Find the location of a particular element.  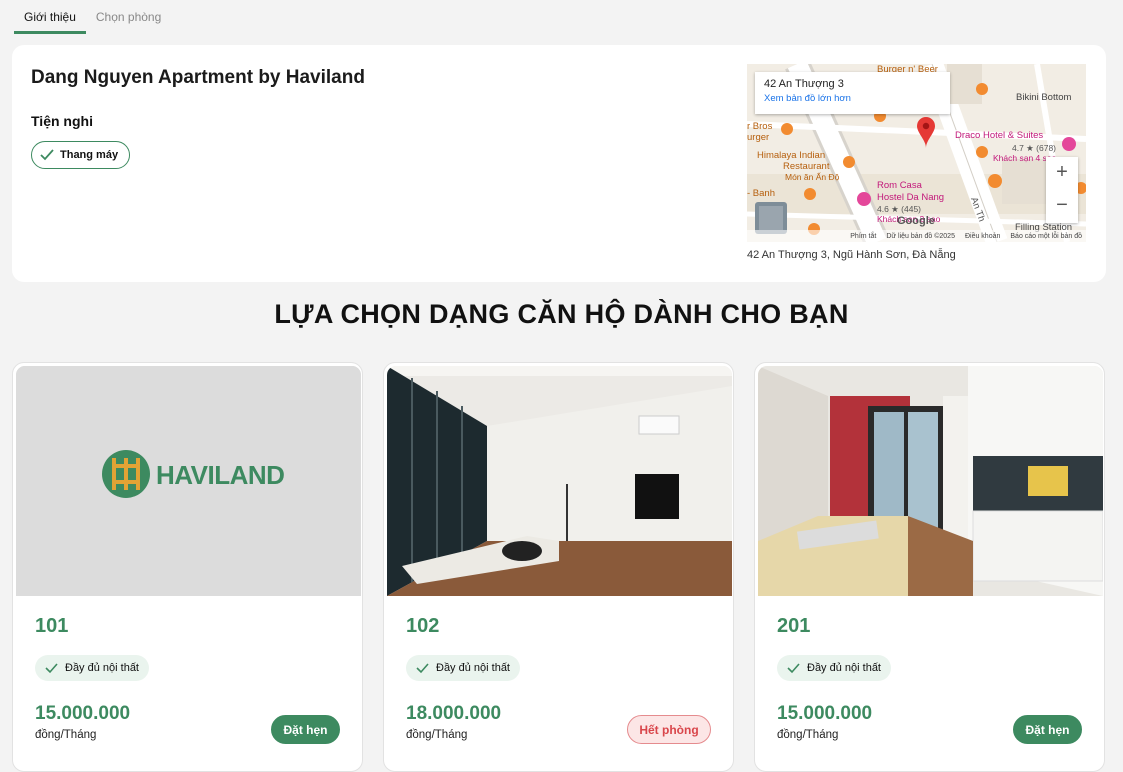

map-report-link: Báo cáo một lỗi bản đồ is located at coordinates (1046, 236).